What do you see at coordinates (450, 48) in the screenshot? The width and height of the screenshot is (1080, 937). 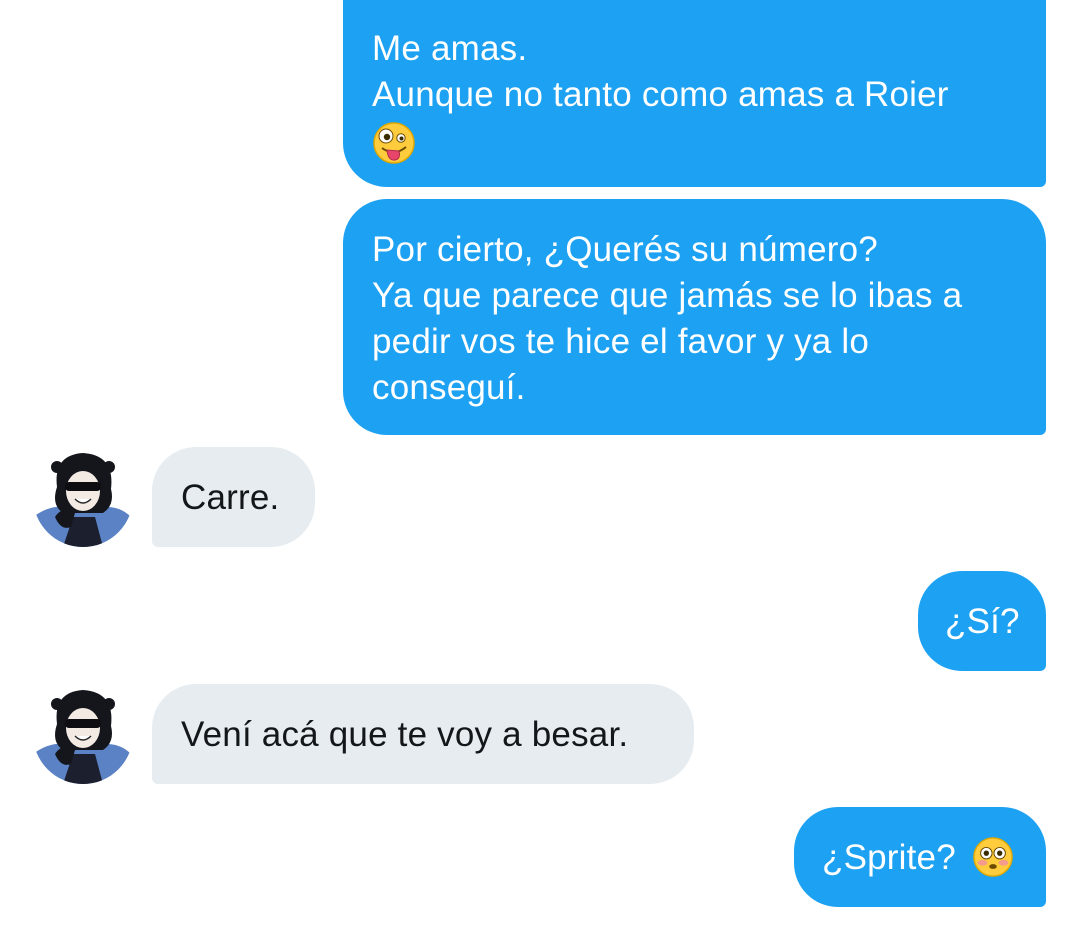 I see `message-text: Me amas.` at bounding box center [450, 48].